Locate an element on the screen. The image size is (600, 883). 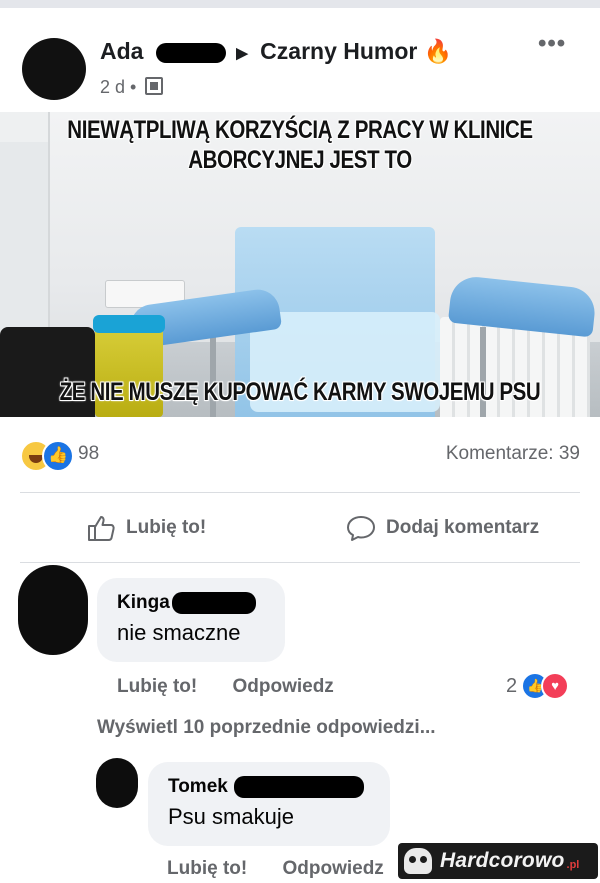
comment-author: Kinga is located at coordinates (201, 603).